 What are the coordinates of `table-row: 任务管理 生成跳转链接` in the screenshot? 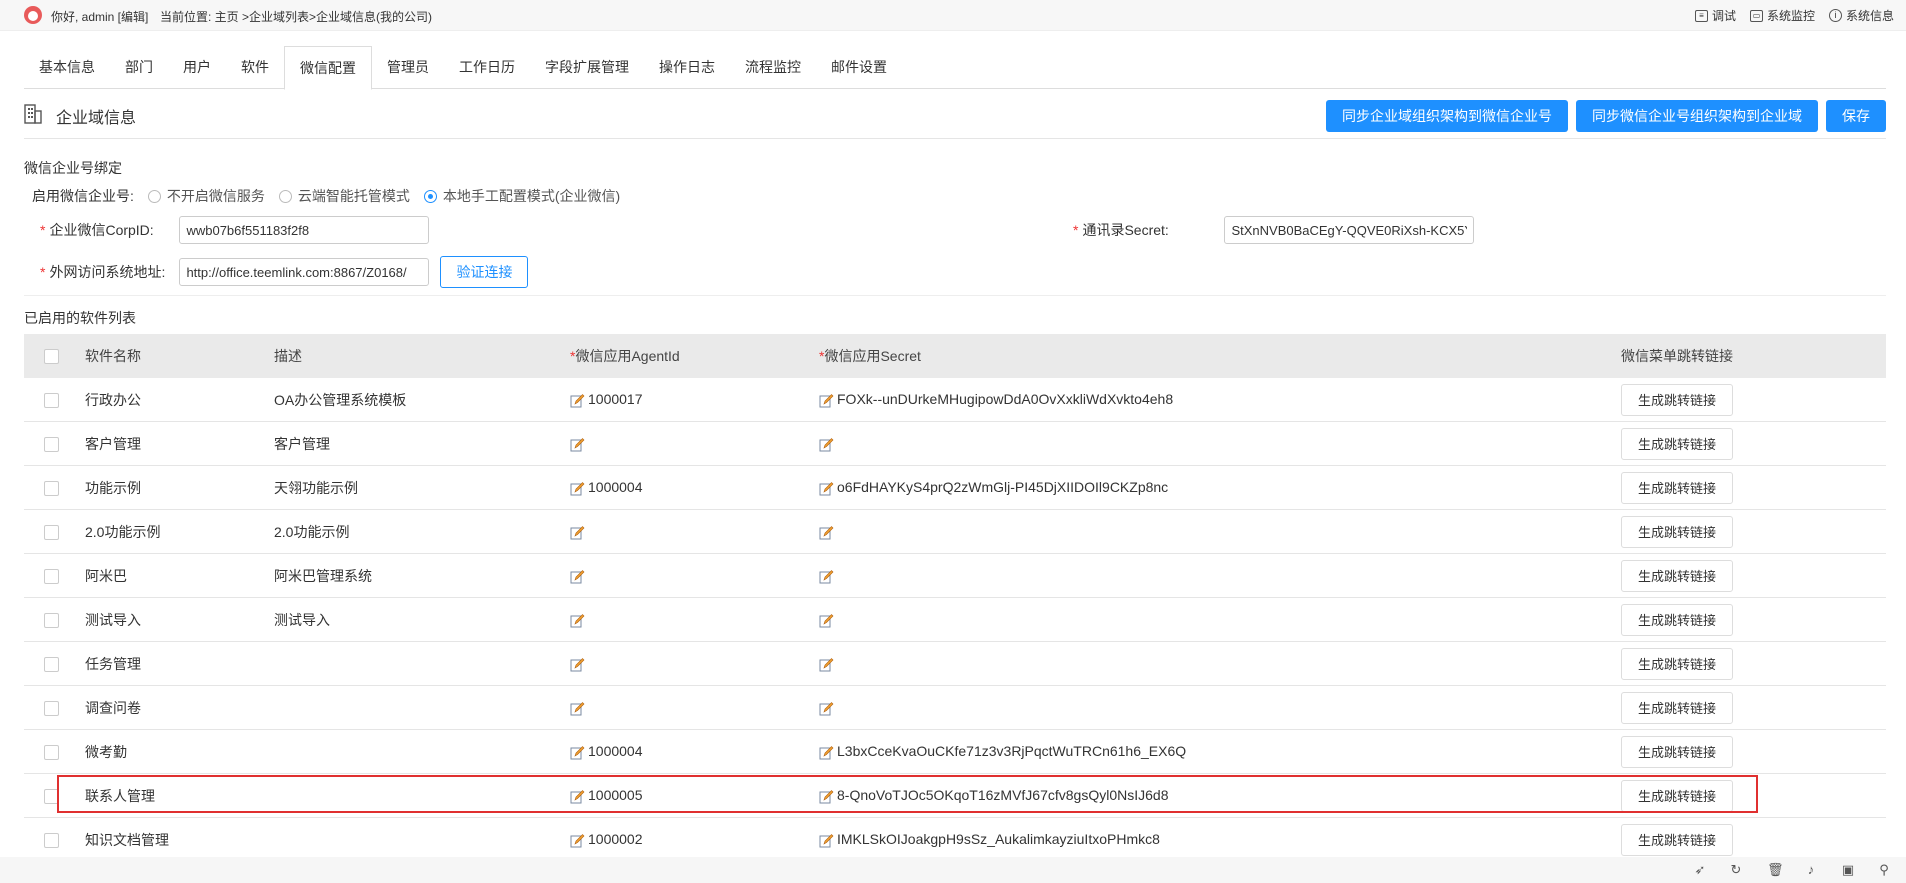 It's located at (955, 663).